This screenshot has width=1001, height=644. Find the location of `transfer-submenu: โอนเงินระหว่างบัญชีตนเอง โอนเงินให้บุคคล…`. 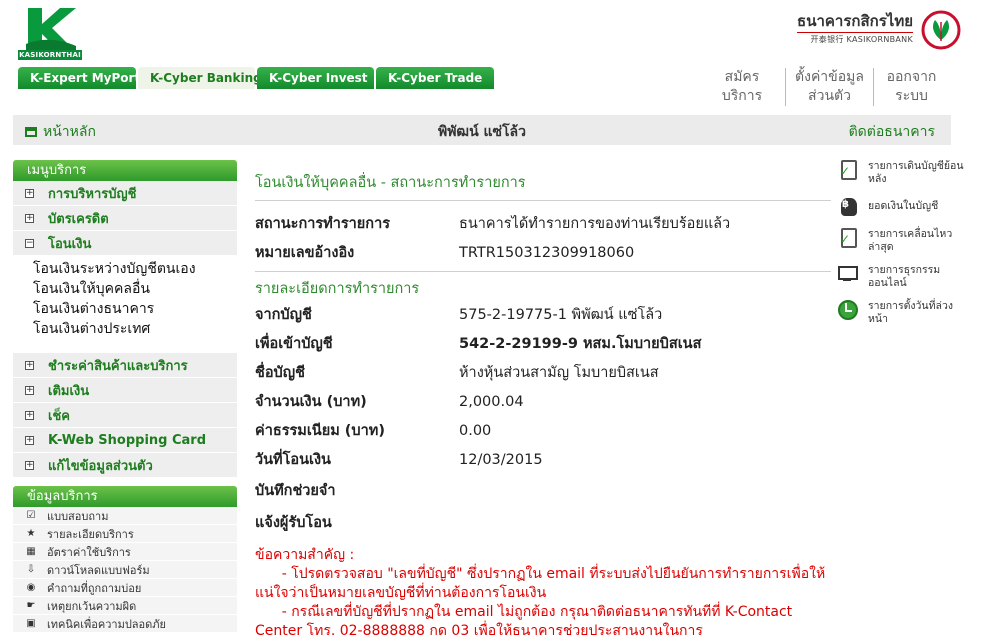

transfer-submenu: โอนเงินระหว่างบัญชีตนเอง โอนเงินให้บุคคล… is located at coordinates (125, 304).